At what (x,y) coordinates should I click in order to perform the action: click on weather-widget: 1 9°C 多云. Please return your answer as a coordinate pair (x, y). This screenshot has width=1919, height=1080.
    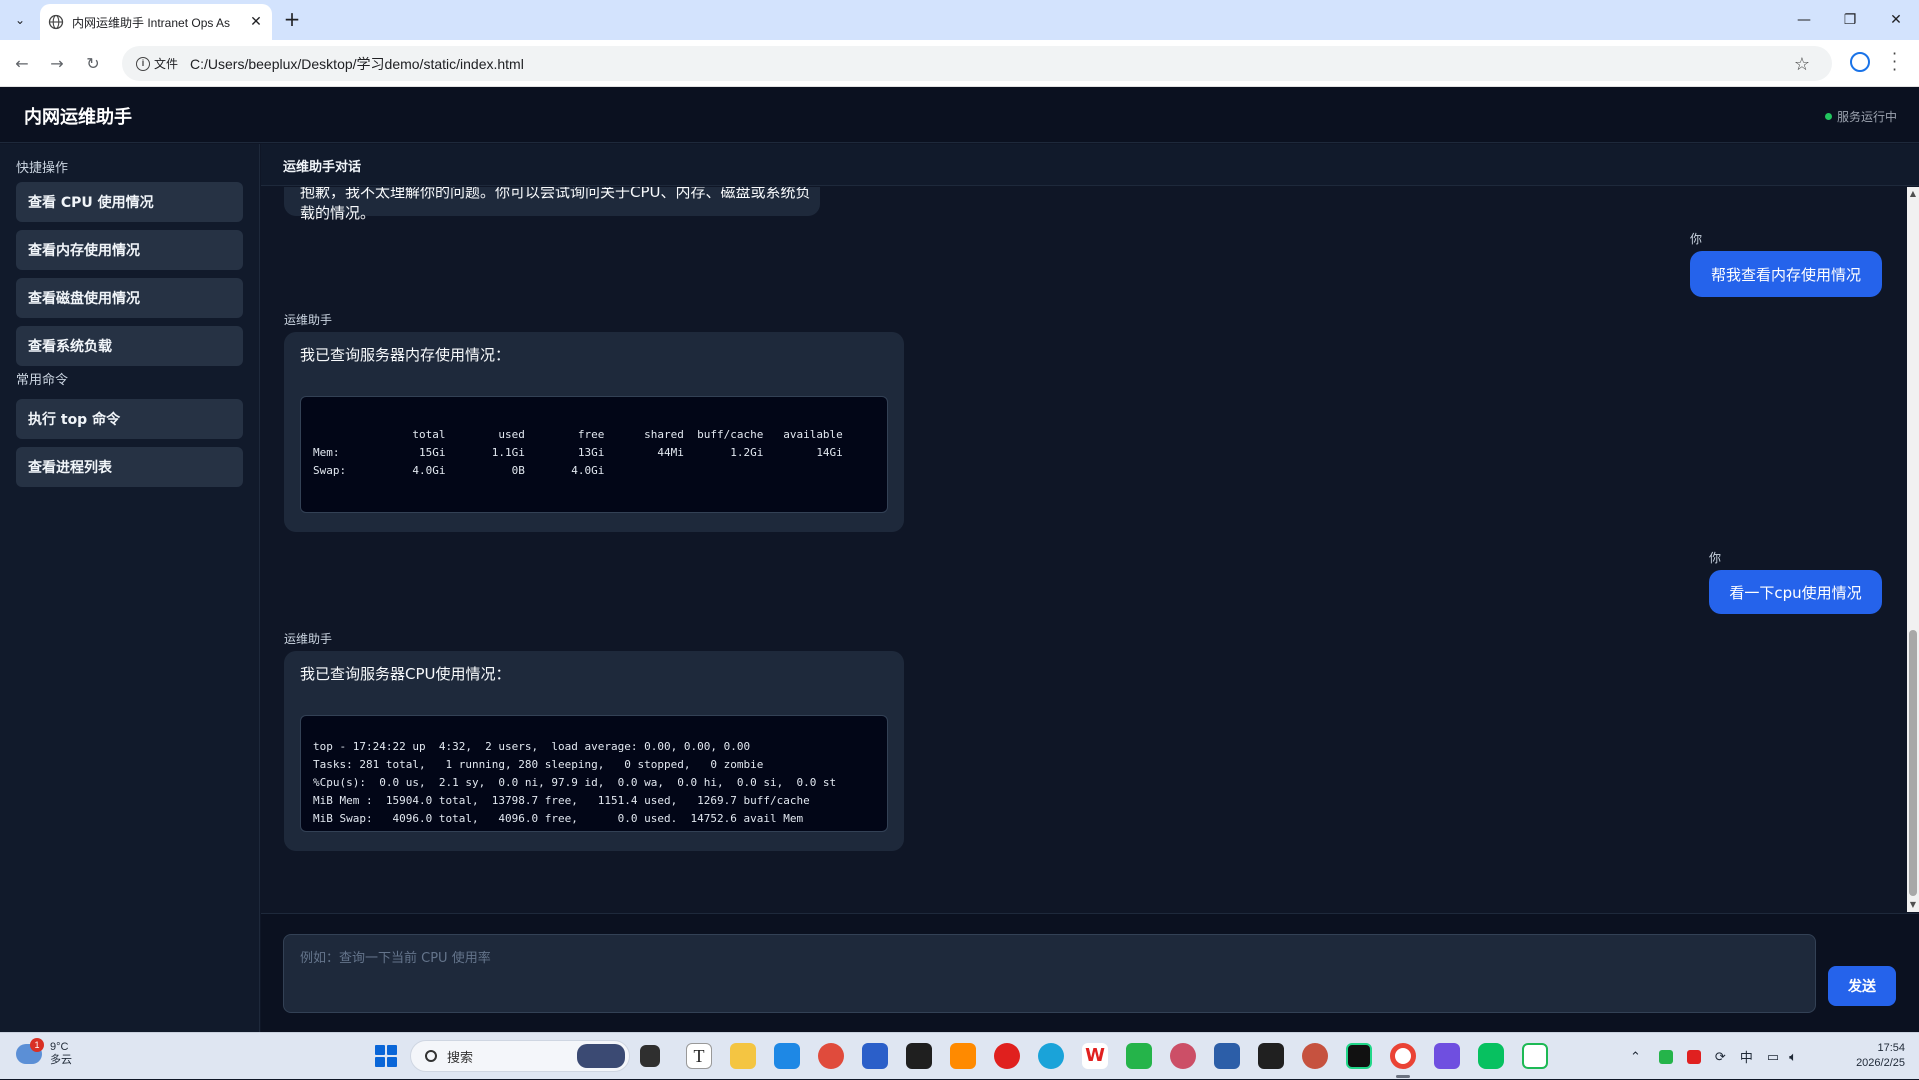
    Looking at the image, I should click on (44, 1052).